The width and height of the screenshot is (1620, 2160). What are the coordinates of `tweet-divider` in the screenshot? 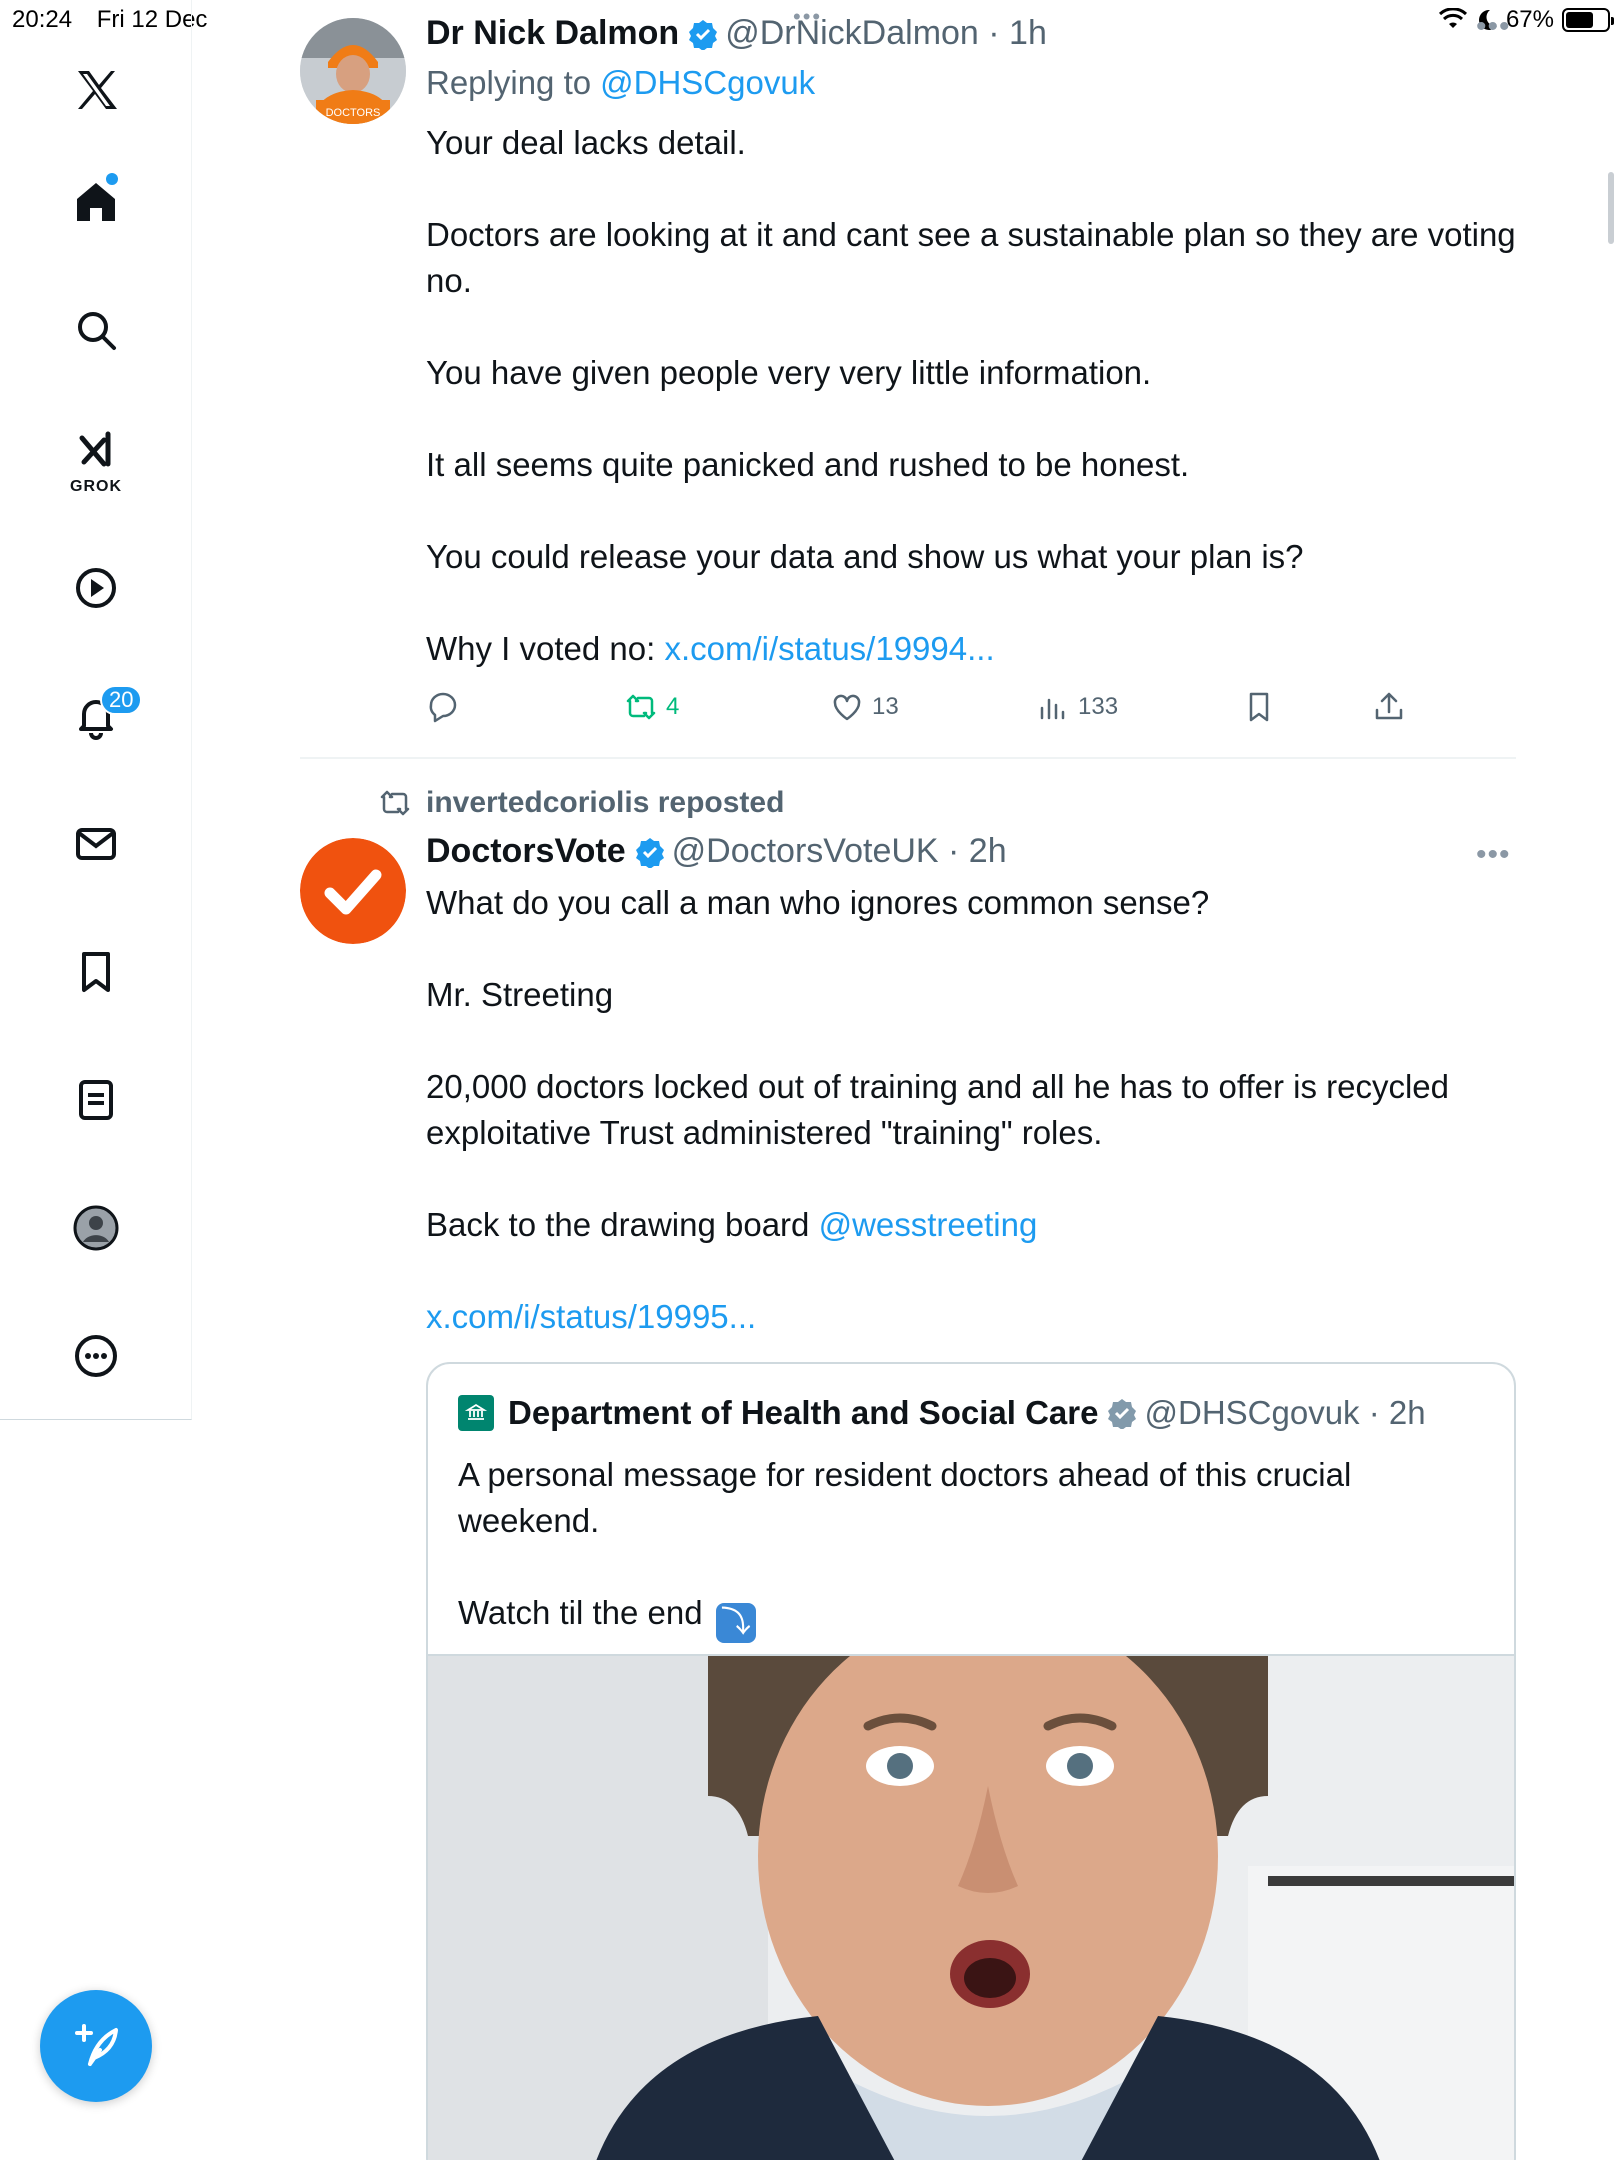 It's located at (908, 758).